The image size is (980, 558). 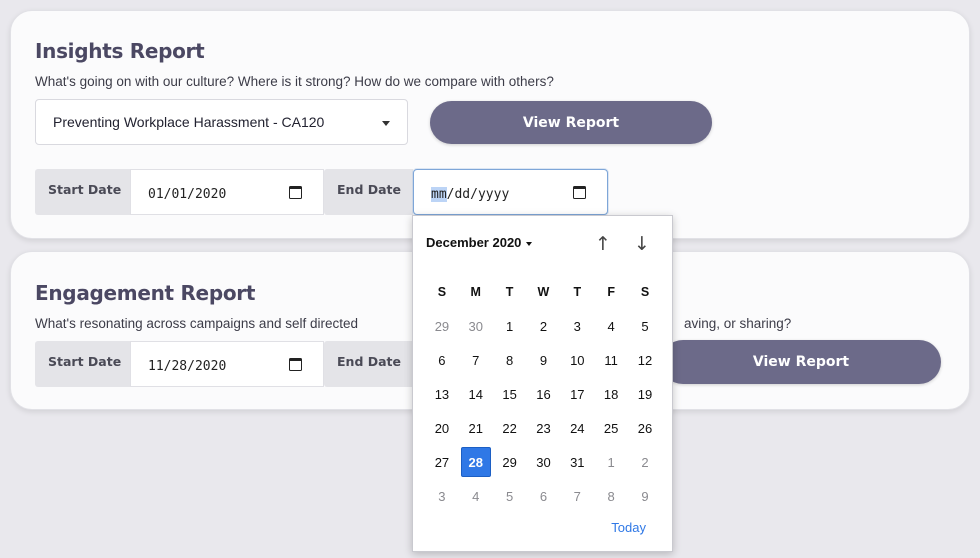 I want to click on calendar-day: 26, so click(x=645, y=428).